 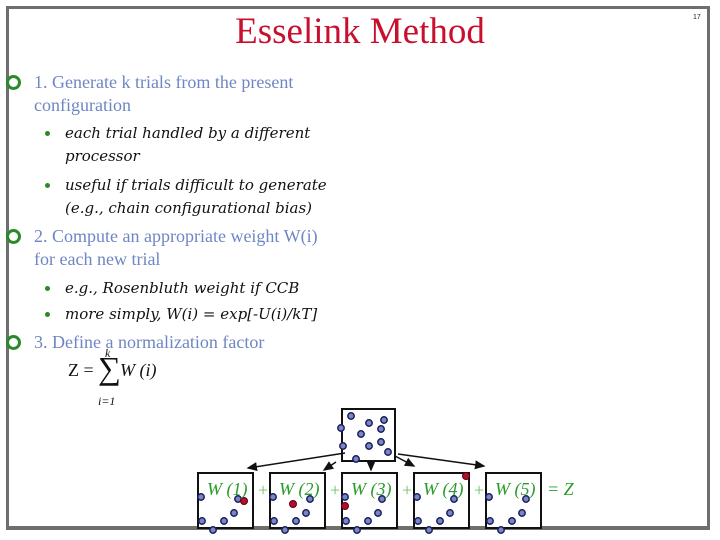 I want to click on weight-label: W (5), so click(x=515, y=489).